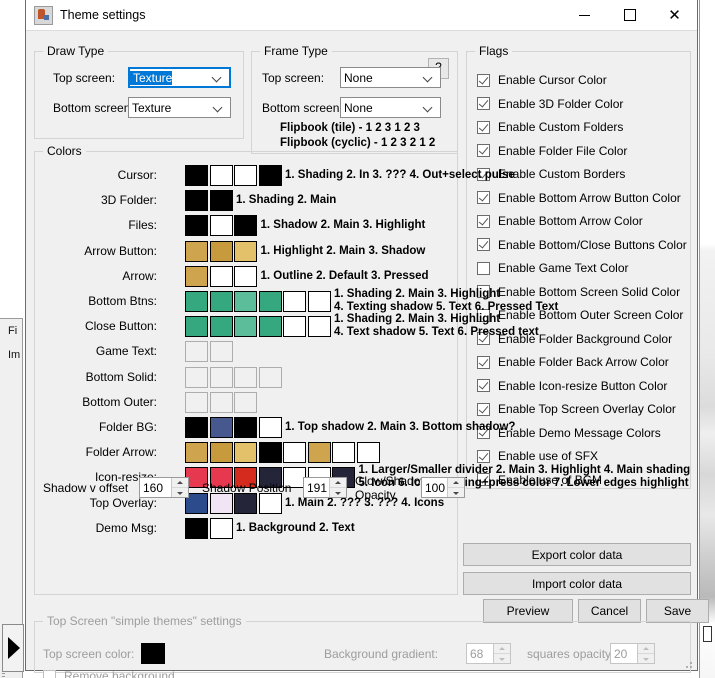  I want to click on remove-background-checkbox-row: Remove background, so click(109, 672).